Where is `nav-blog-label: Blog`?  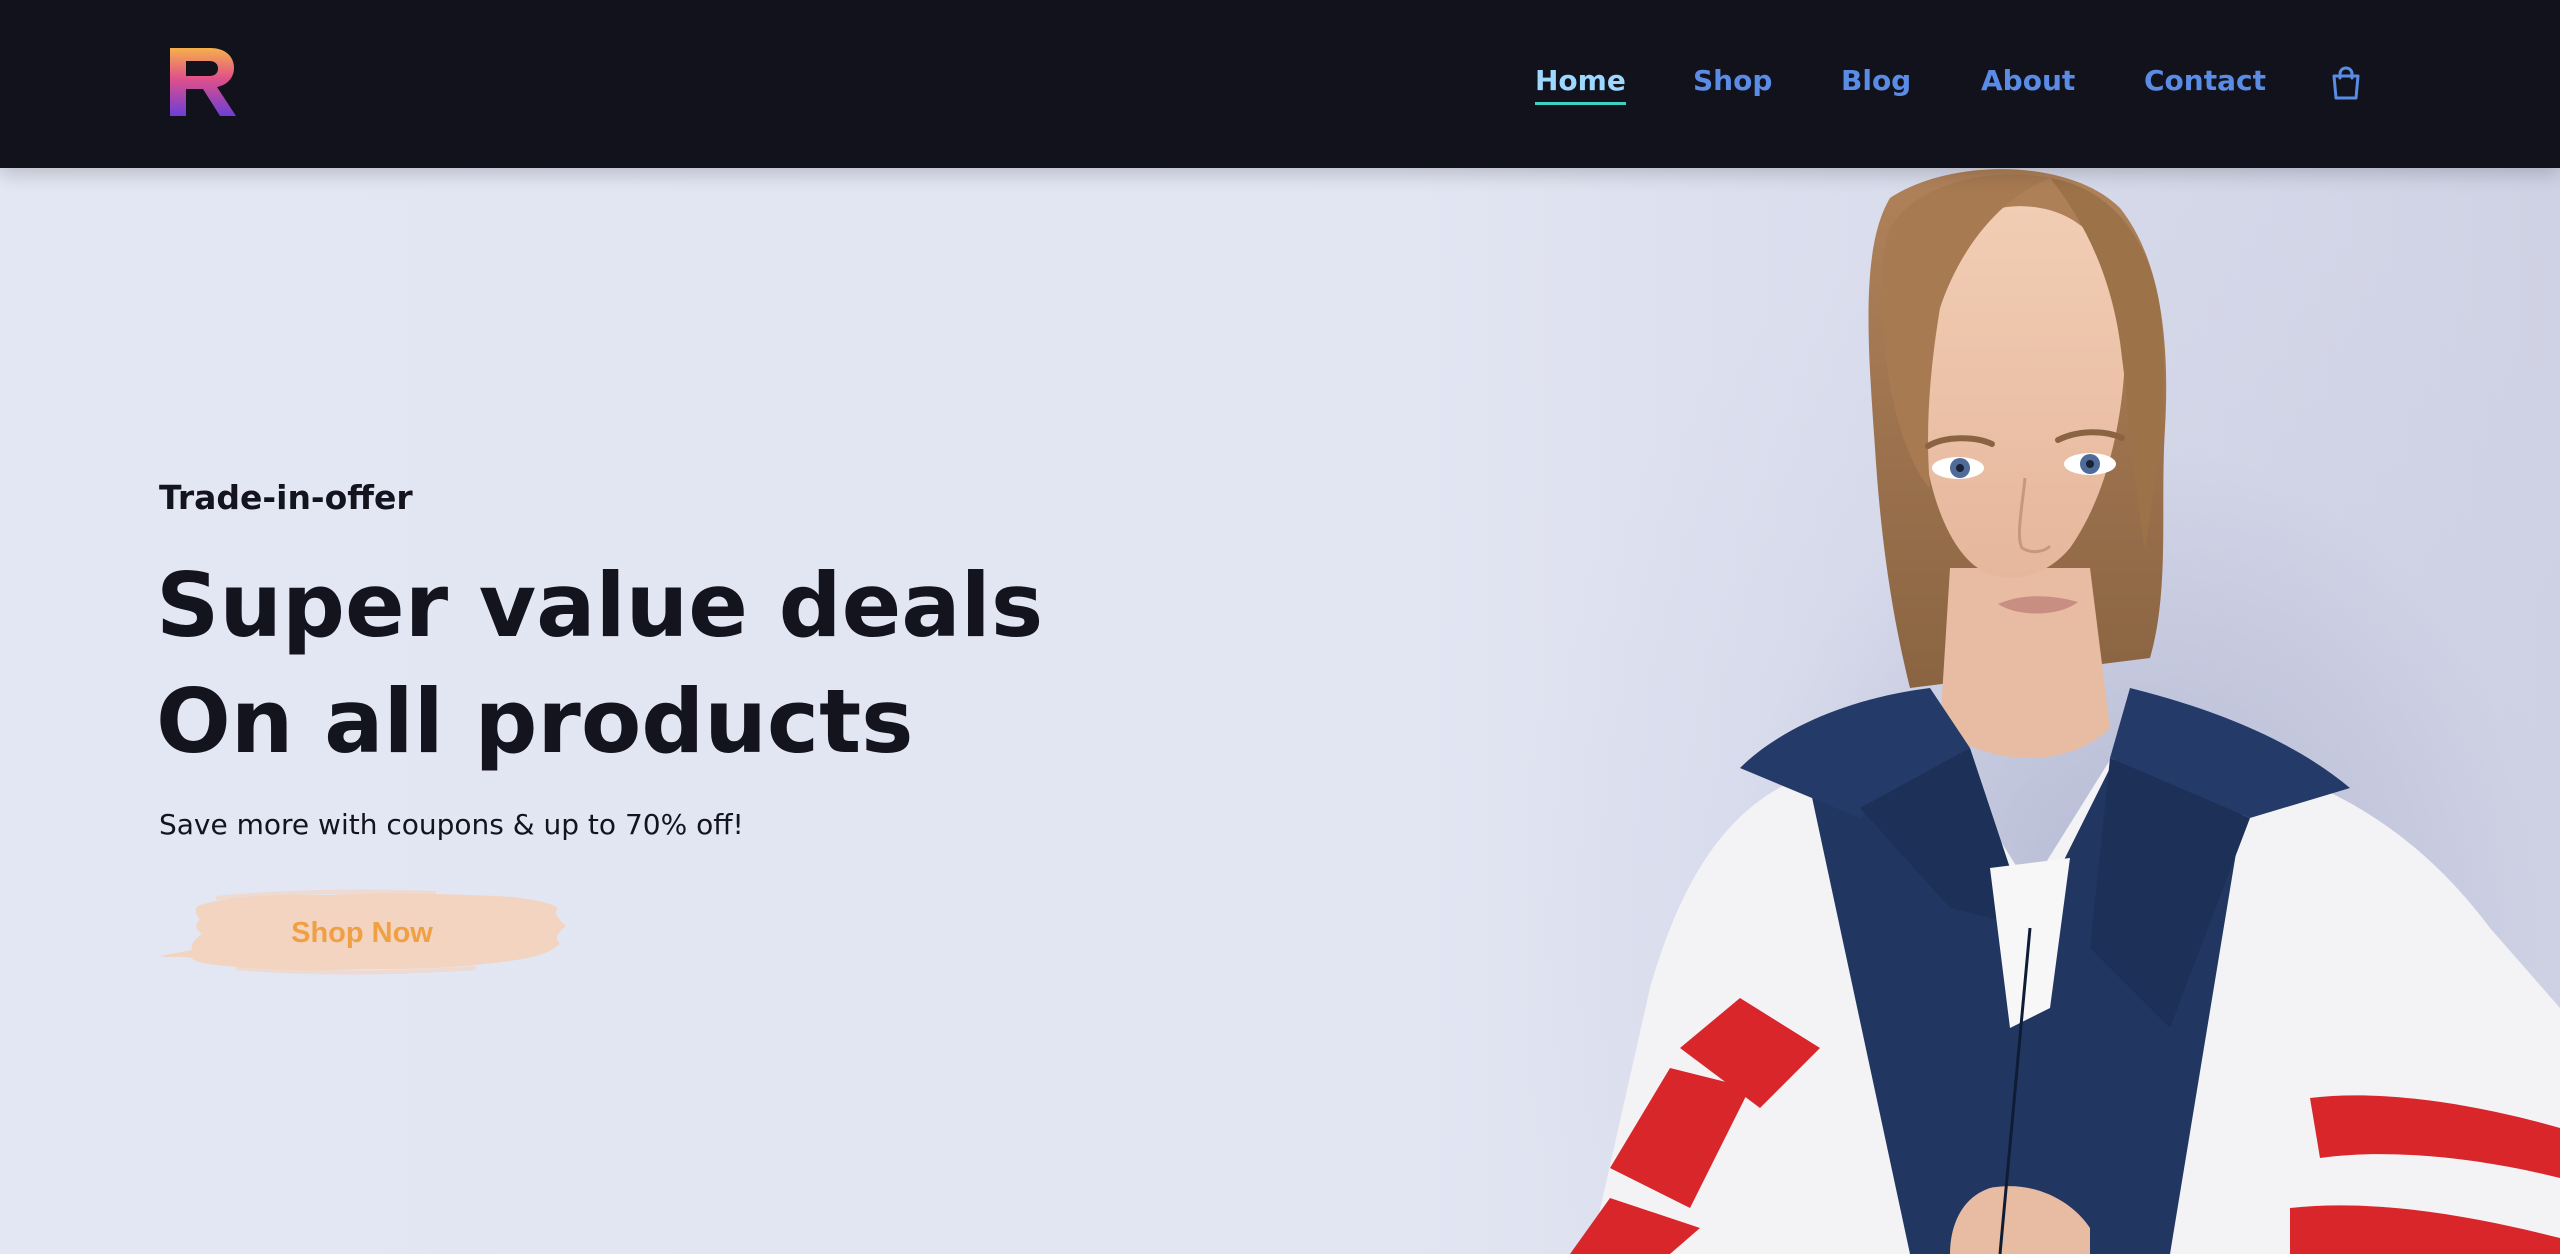
nav-blog-label: Blog is located at coordinates (1876, 80).